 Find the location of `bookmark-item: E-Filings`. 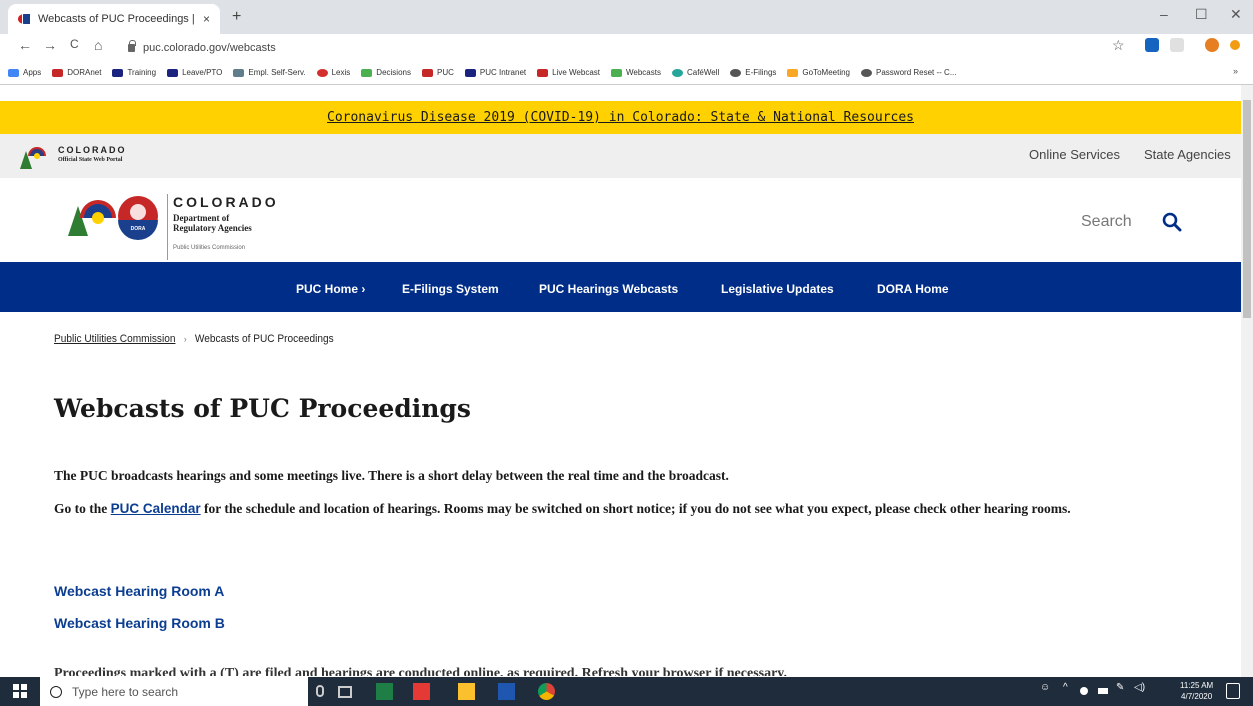

bookmark-item: E-Filings is located at coordinates (753, 72).